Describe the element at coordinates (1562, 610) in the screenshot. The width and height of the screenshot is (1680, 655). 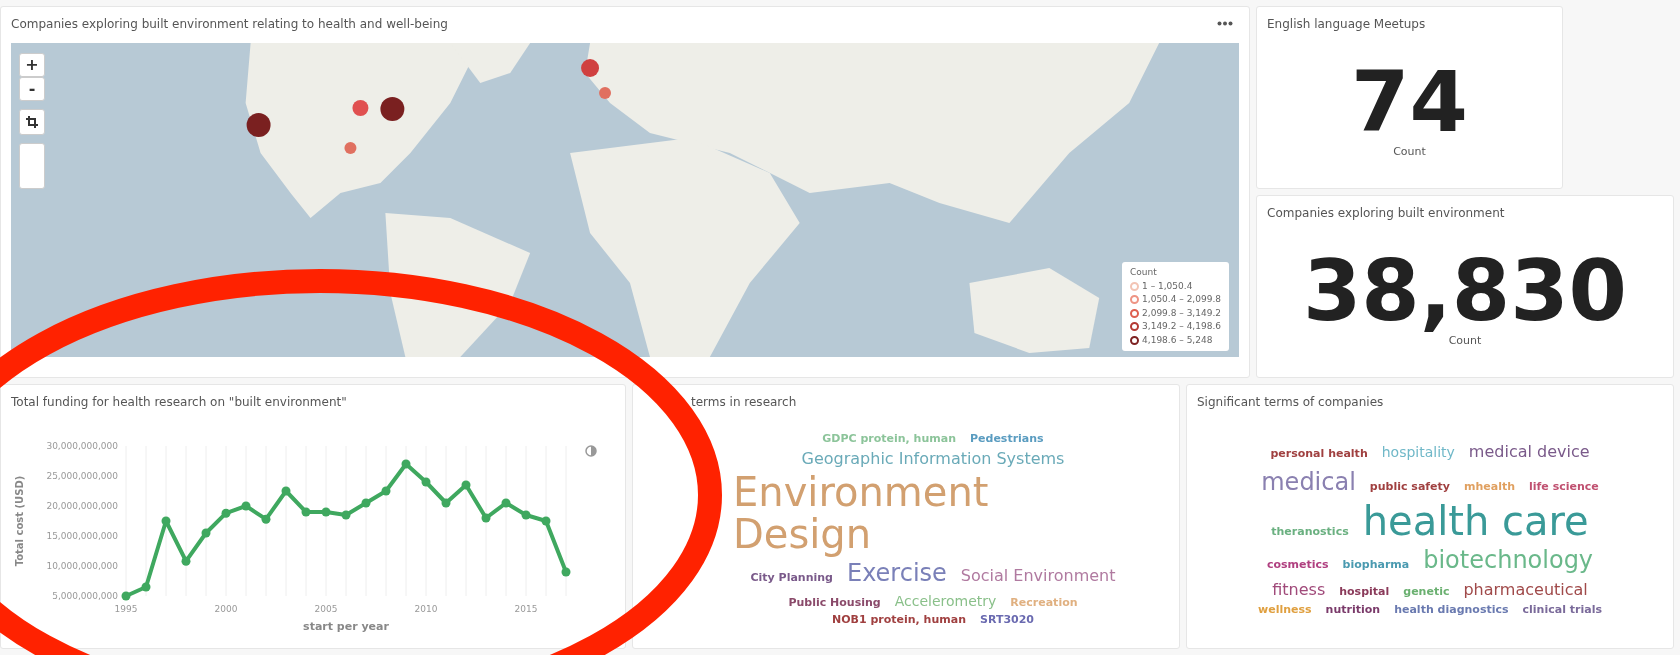
I see `cloud-word: clinical trials` at that location.